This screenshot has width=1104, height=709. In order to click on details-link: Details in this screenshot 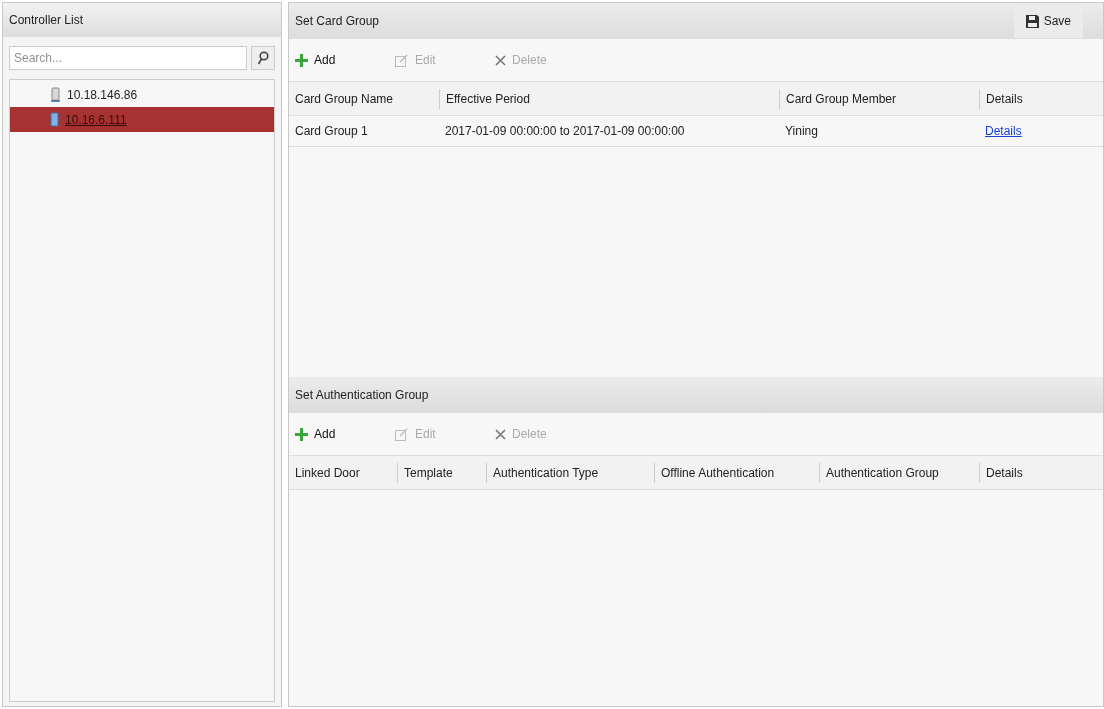, I will do `click(1003, 131)`.